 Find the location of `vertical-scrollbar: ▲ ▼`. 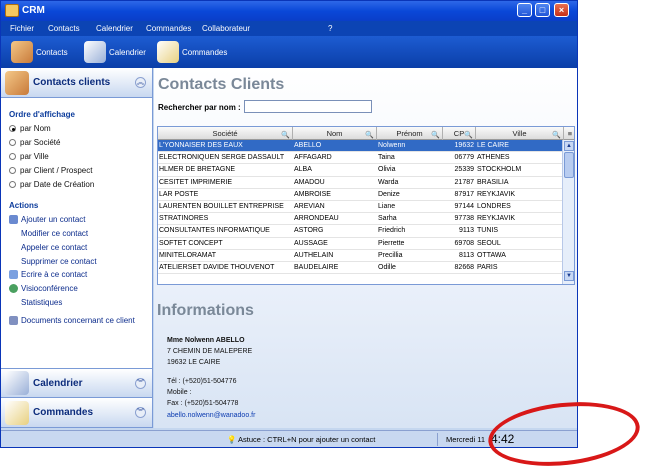

vertical-scrollbar: ▲ ▼ is located at coordinates (568, 212).